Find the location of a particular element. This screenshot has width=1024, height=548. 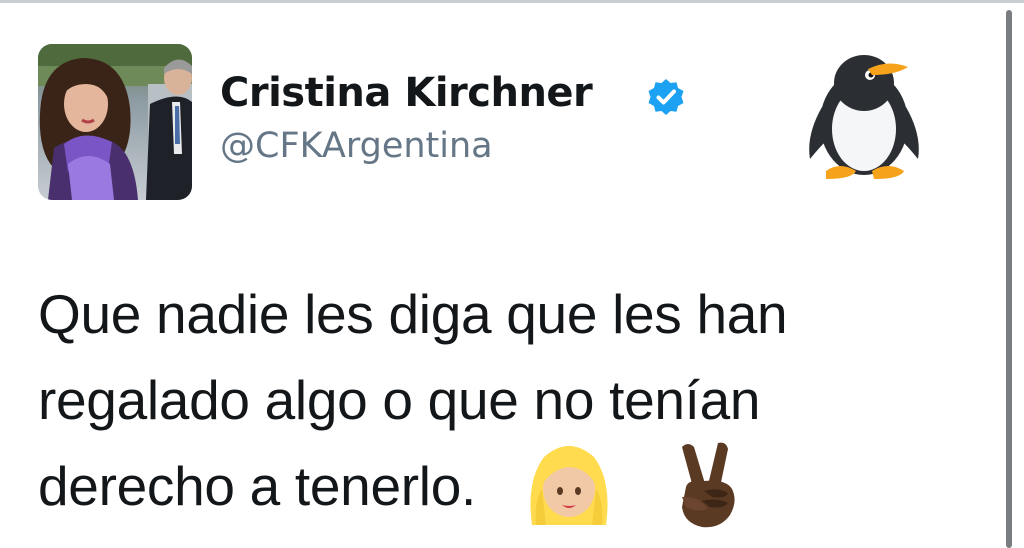

tweet-text-line-last: derecho a tenerlo. is located at coordinates (498, 486).